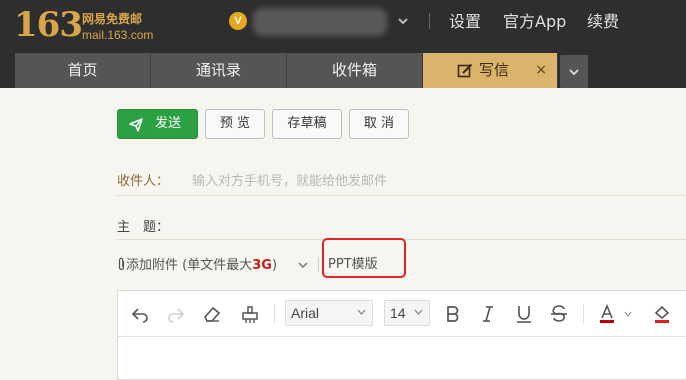 The width and height of the screenshot is (686, 380). I want to click on close-icon: ×, so click(541, 70).